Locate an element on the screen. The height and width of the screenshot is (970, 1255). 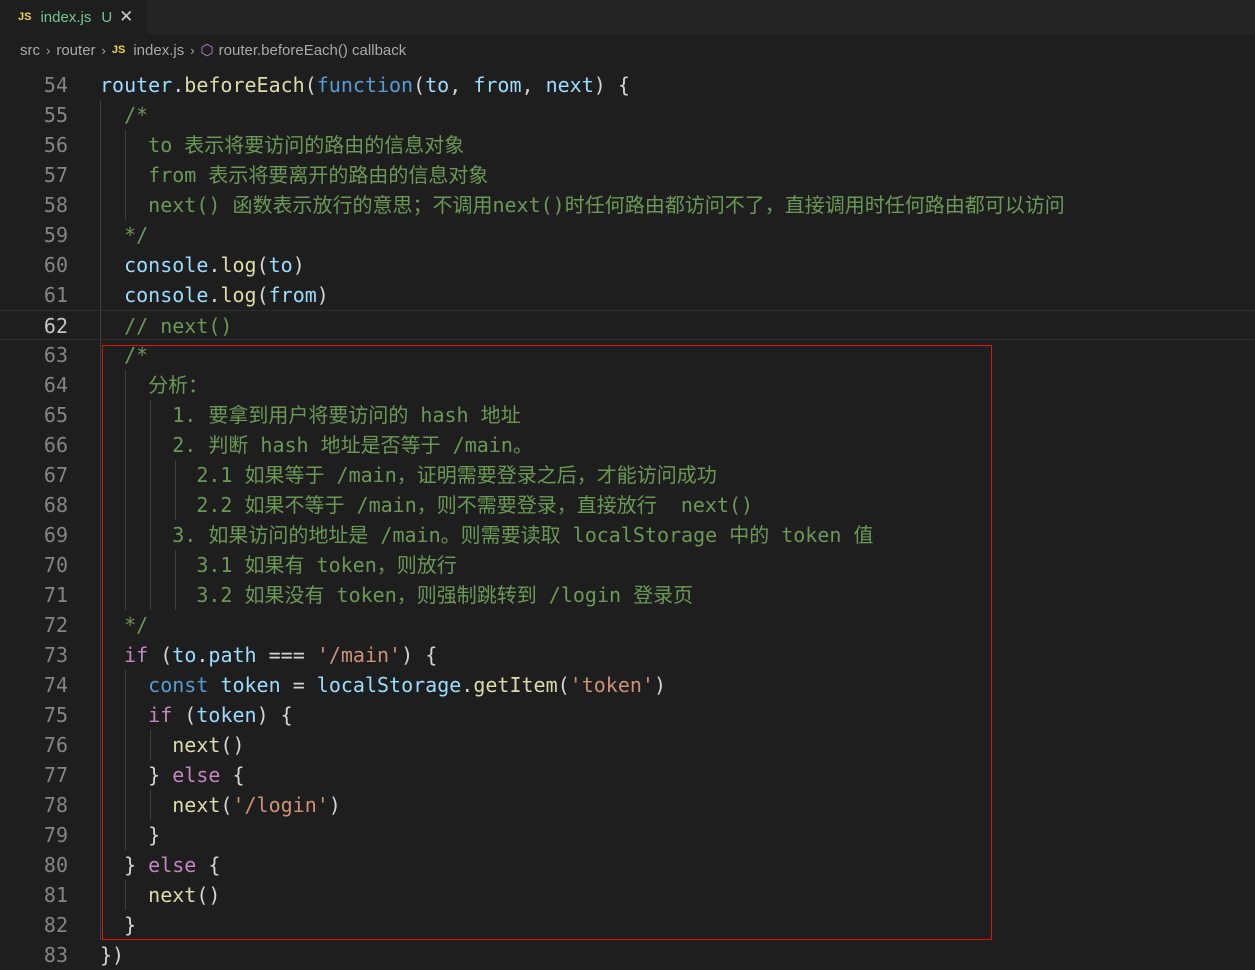
code-token: */ is located at coordinates (124, 235).